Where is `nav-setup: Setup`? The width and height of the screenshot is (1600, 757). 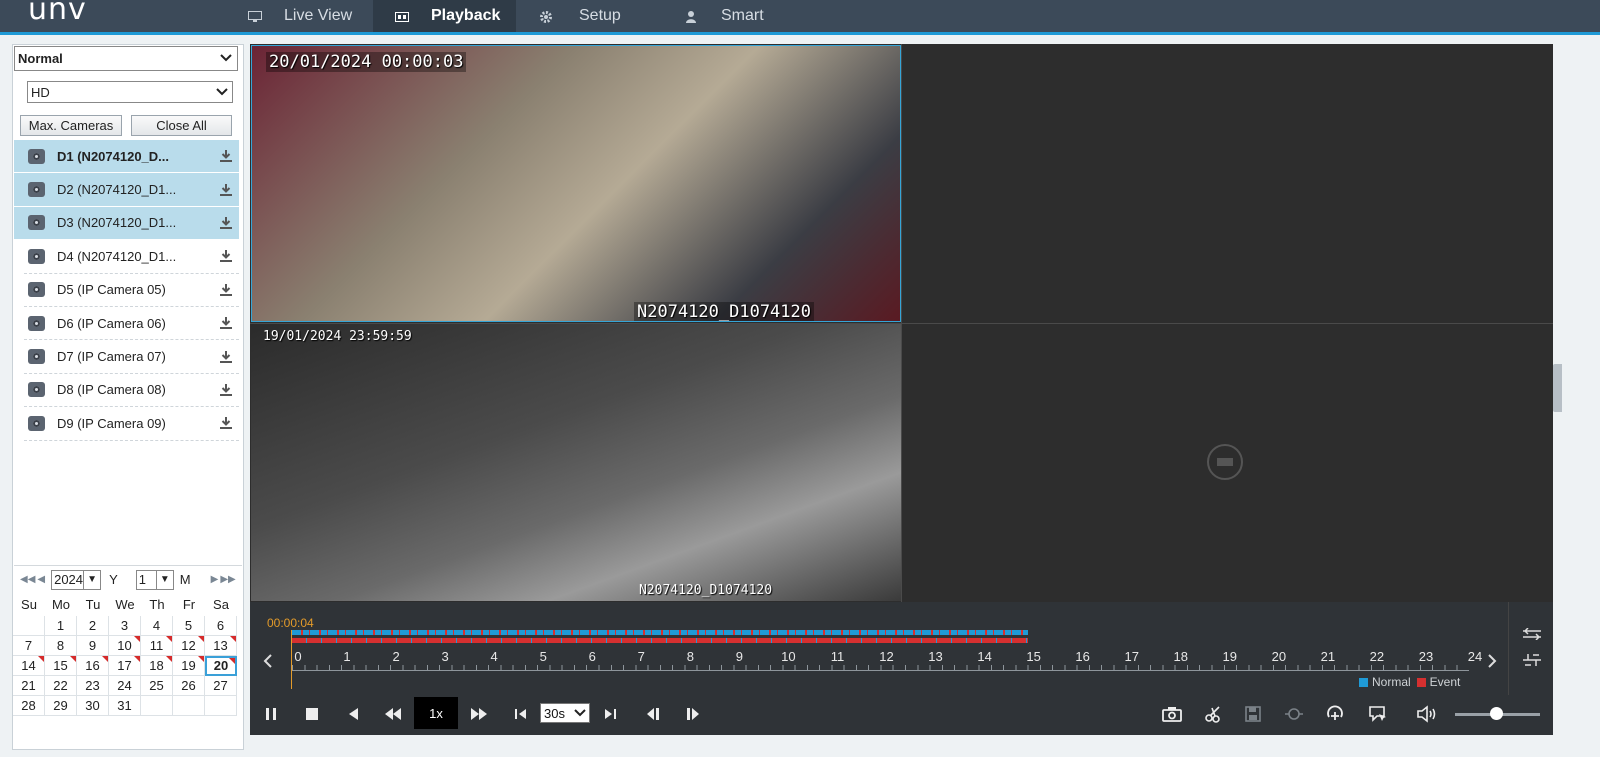
nav-setup: Setup is located at coordinates (594, 16).